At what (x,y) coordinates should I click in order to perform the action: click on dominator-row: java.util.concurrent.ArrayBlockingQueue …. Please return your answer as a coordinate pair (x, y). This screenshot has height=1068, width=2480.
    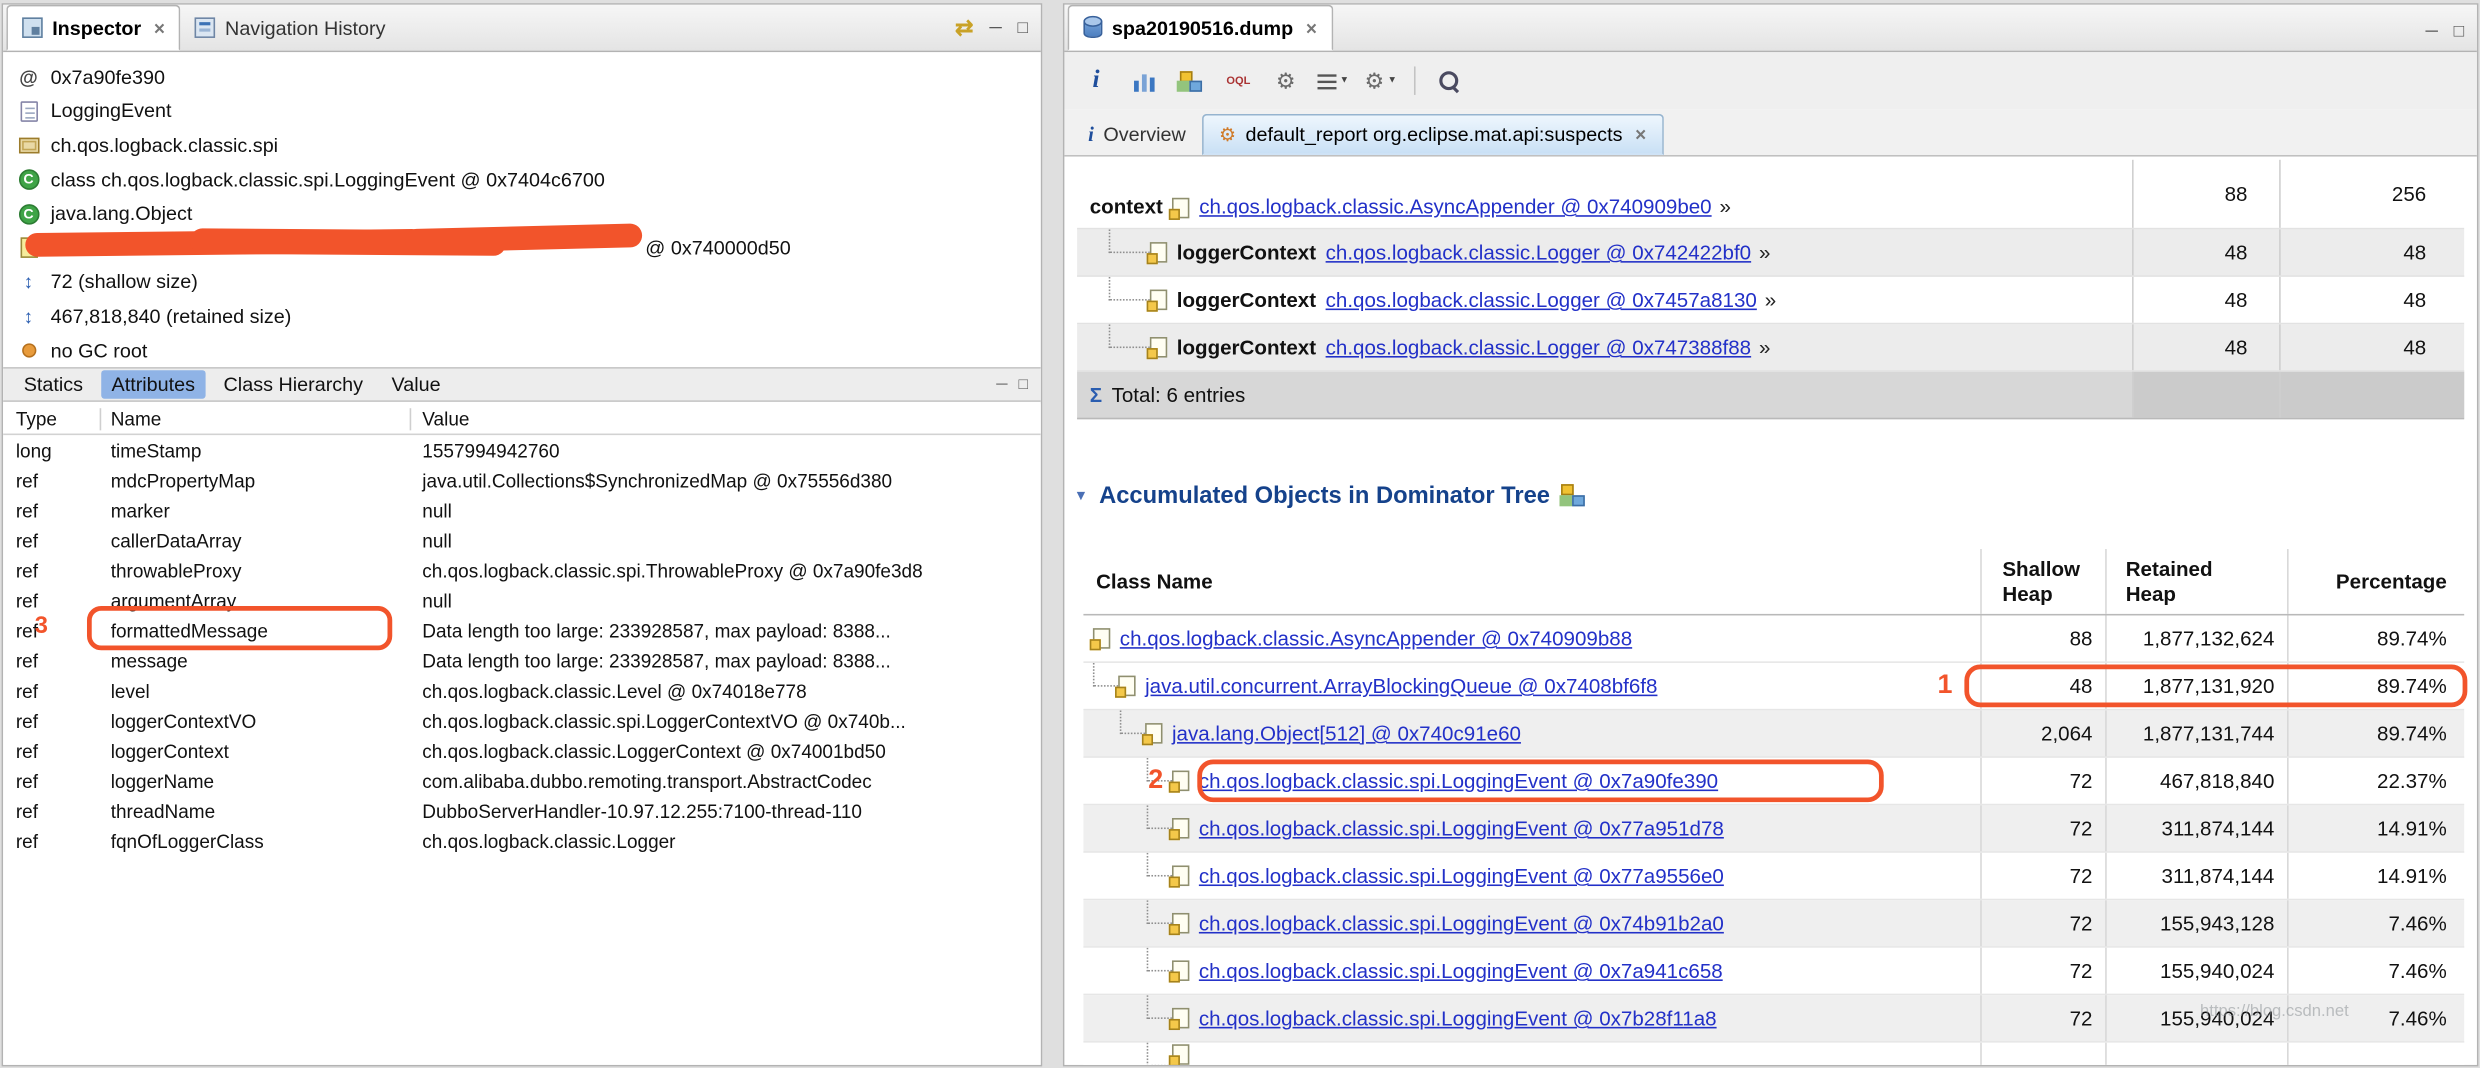
    Looking at the image, I should click on (1774, 686).